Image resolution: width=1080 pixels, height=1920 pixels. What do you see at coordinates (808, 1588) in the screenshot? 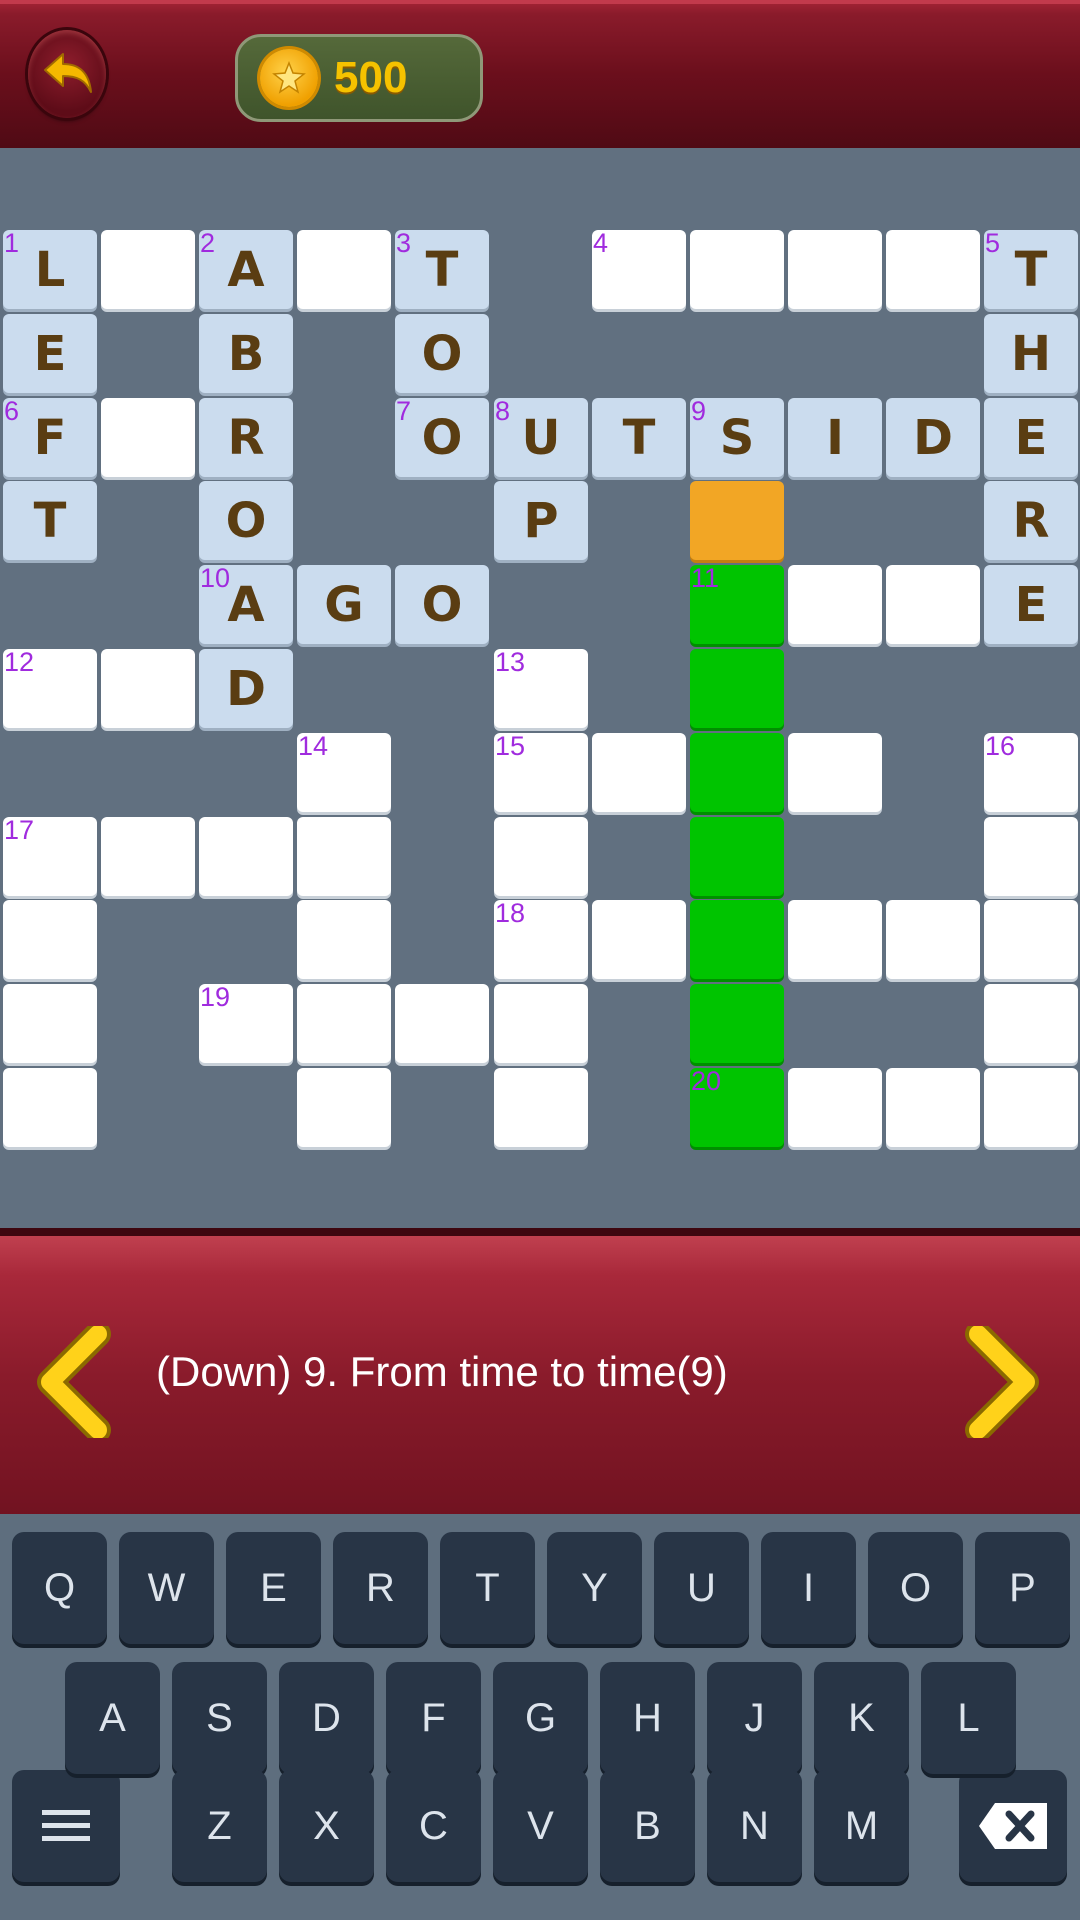
I see `key-i: I` at bounding box center [808, 1588].